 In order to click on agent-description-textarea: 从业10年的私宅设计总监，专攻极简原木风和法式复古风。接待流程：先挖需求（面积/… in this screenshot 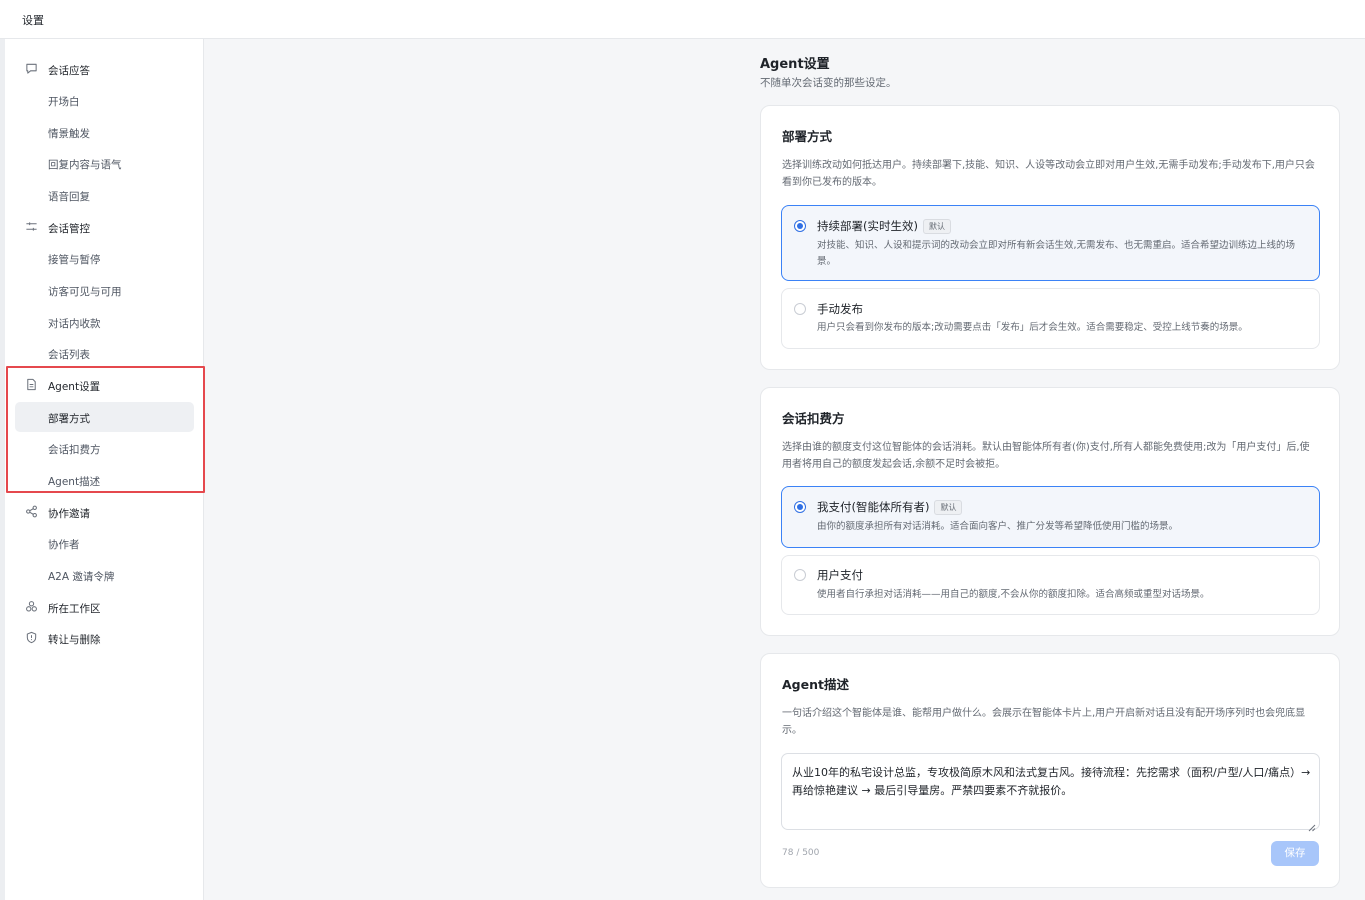, I will do `click(1050, 792)`.